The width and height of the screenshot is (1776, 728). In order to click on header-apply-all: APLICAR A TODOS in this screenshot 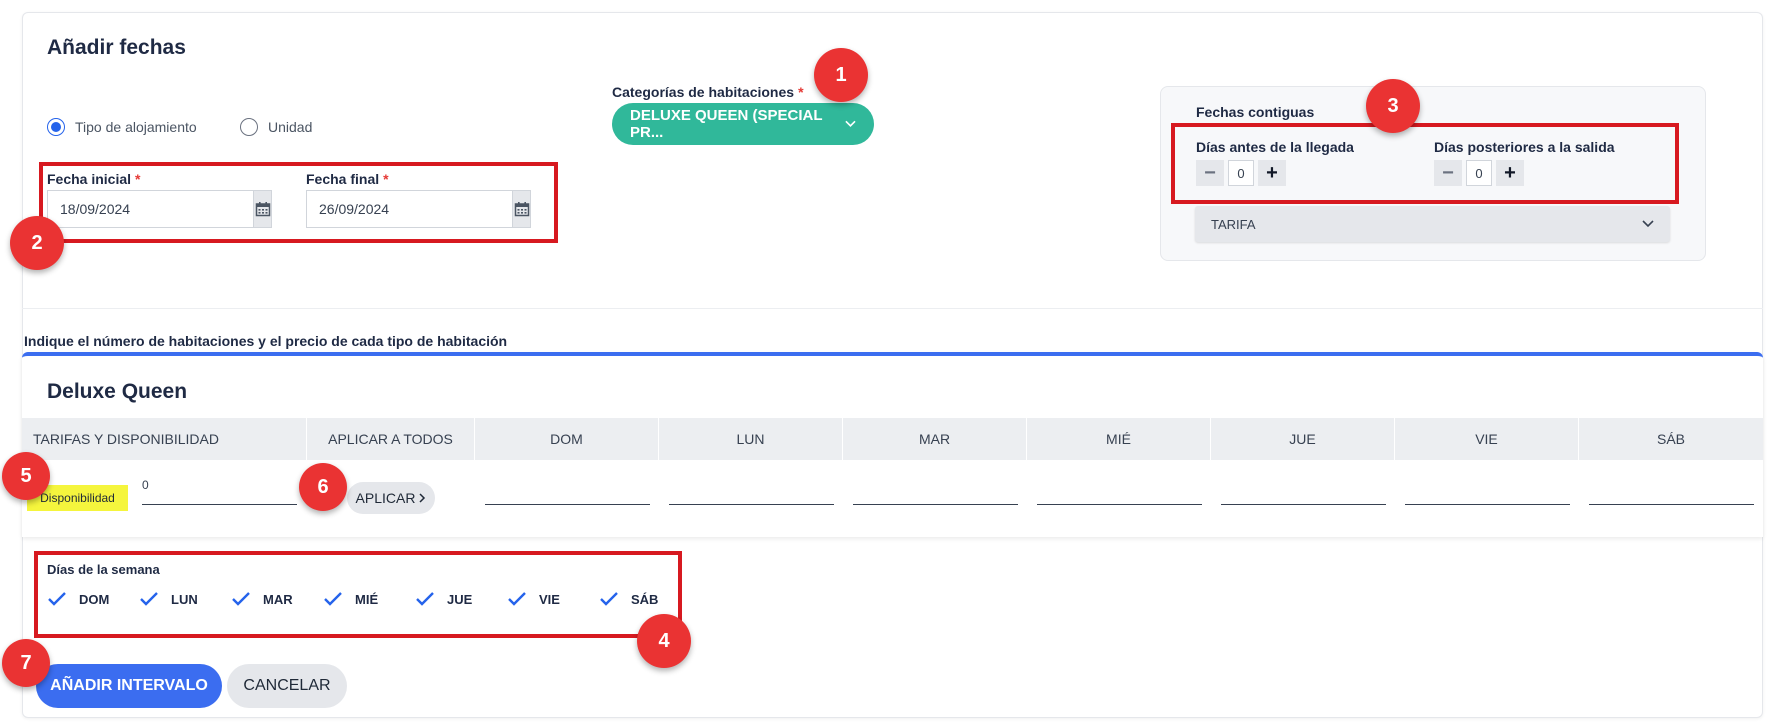, I will do `click(391, 439)`.